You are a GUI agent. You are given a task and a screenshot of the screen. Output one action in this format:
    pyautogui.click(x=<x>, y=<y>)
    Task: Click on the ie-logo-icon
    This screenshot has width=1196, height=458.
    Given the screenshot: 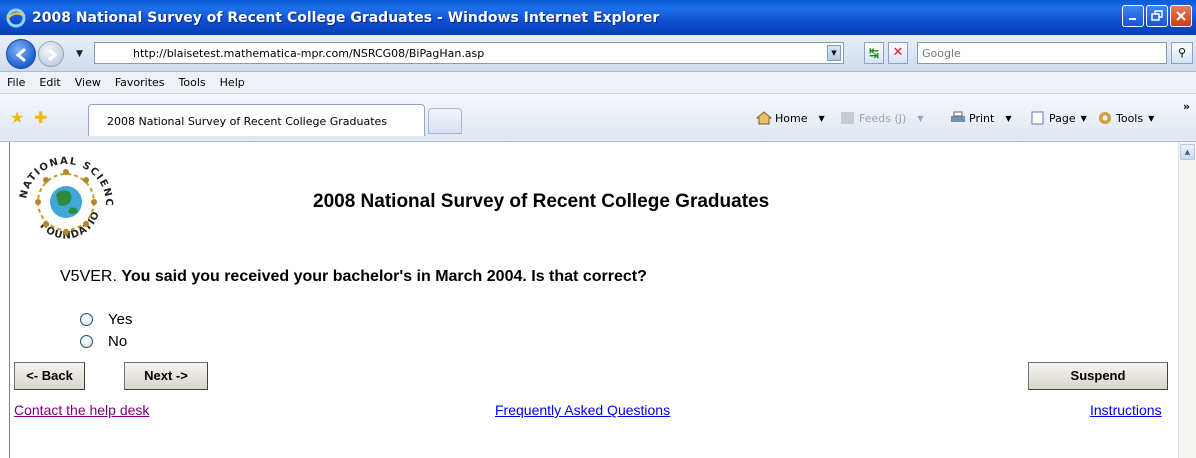 What is the action you would take?
    pyautogui.click(x=16, y=17)
    